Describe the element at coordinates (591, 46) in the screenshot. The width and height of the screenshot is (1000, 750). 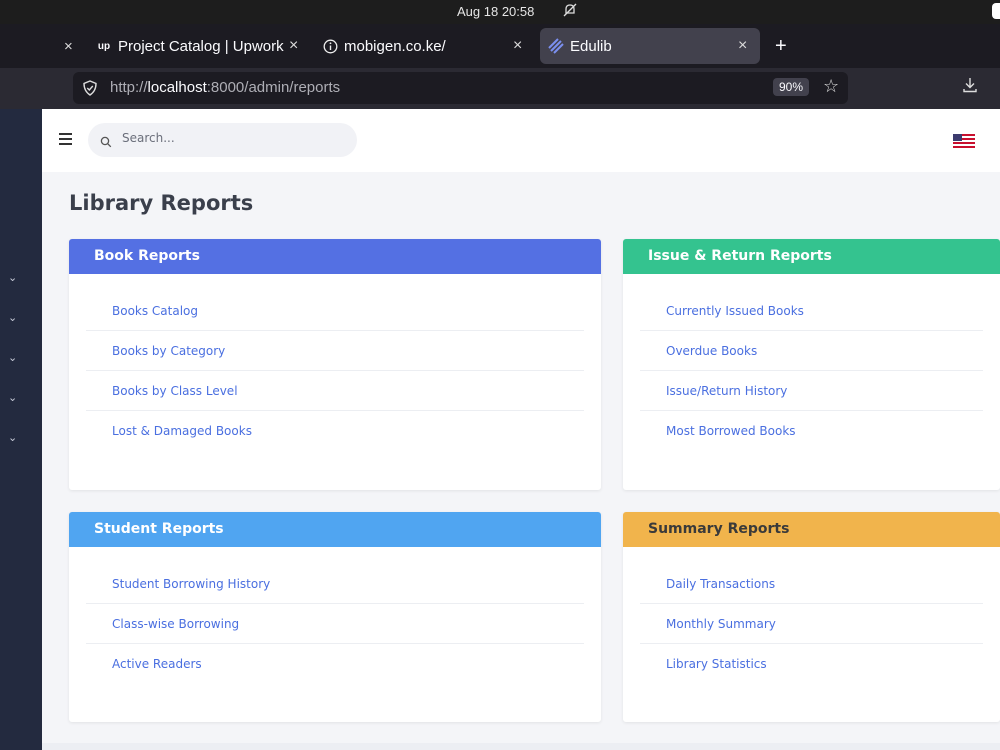
I see `tab-label: Edulib` at that location.